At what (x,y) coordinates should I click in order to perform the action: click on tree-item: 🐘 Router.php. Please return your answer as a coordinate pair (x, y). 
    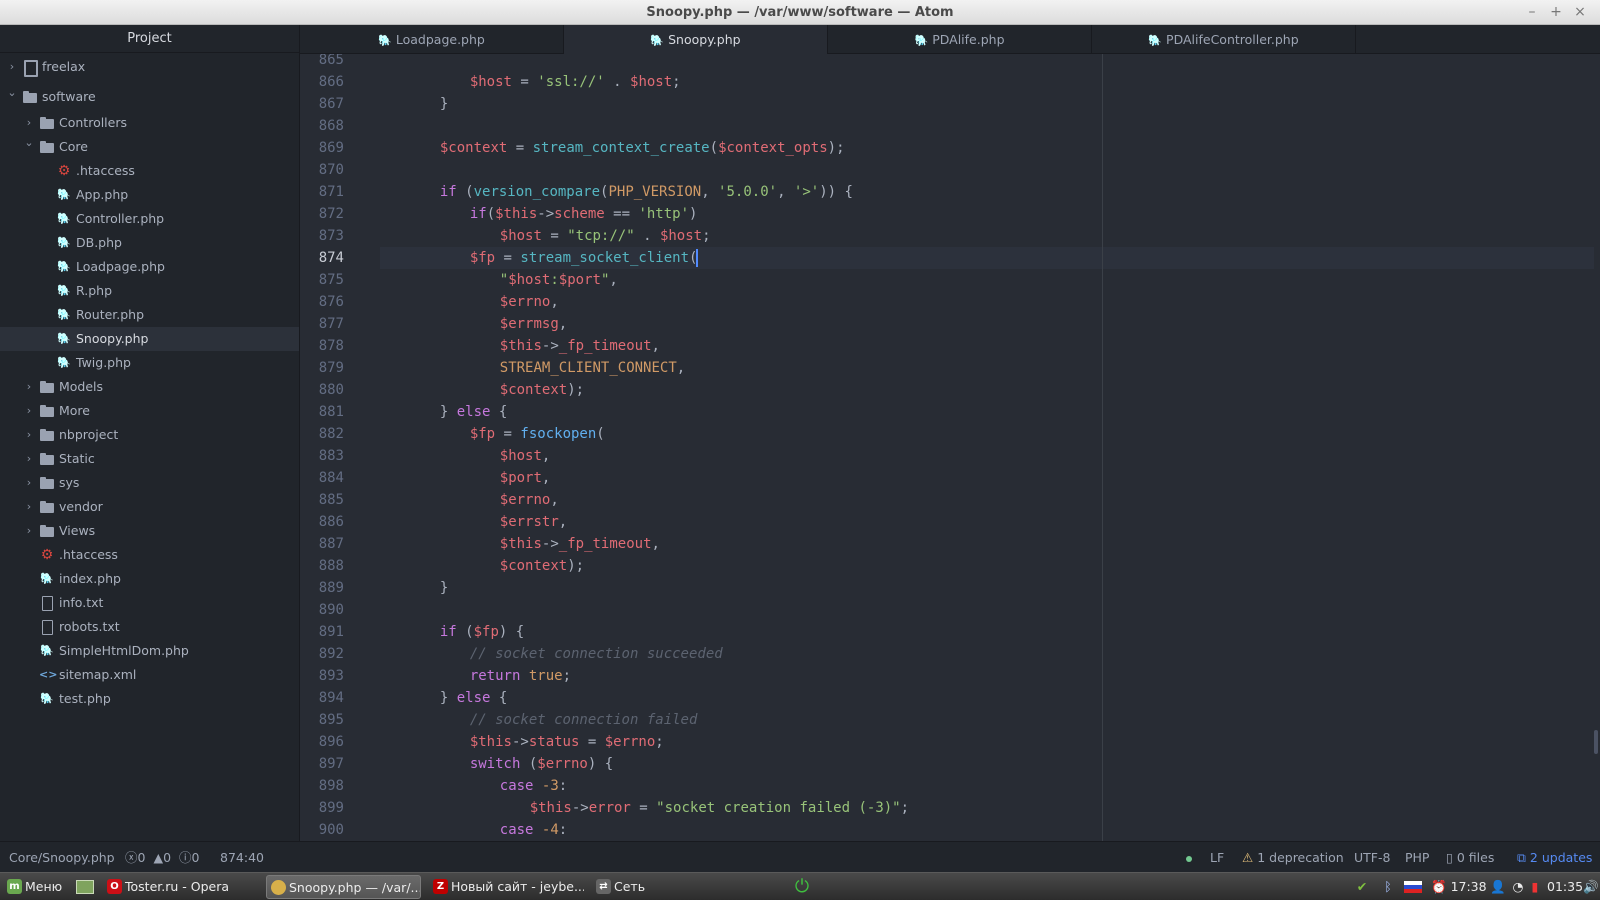
    Looking at the image, I should click on (149, 315).